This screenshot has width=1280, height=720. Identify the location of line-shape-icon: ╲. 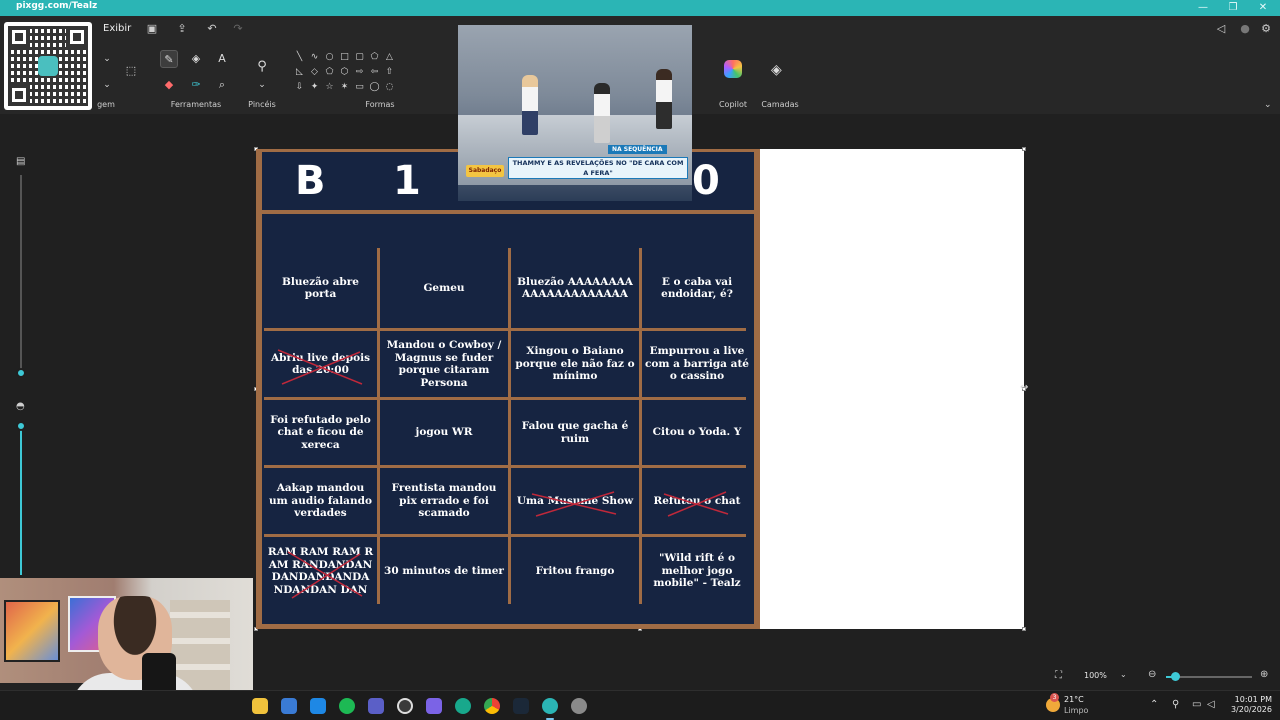
(299, 57).